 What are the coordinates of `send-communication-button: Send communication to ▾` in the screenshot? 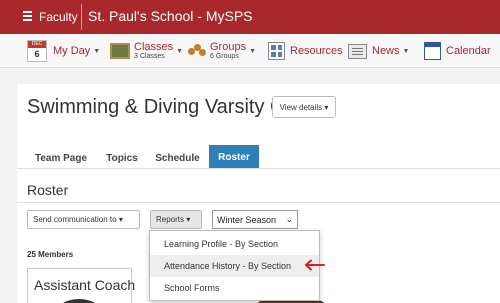 It's located at (83, 219).